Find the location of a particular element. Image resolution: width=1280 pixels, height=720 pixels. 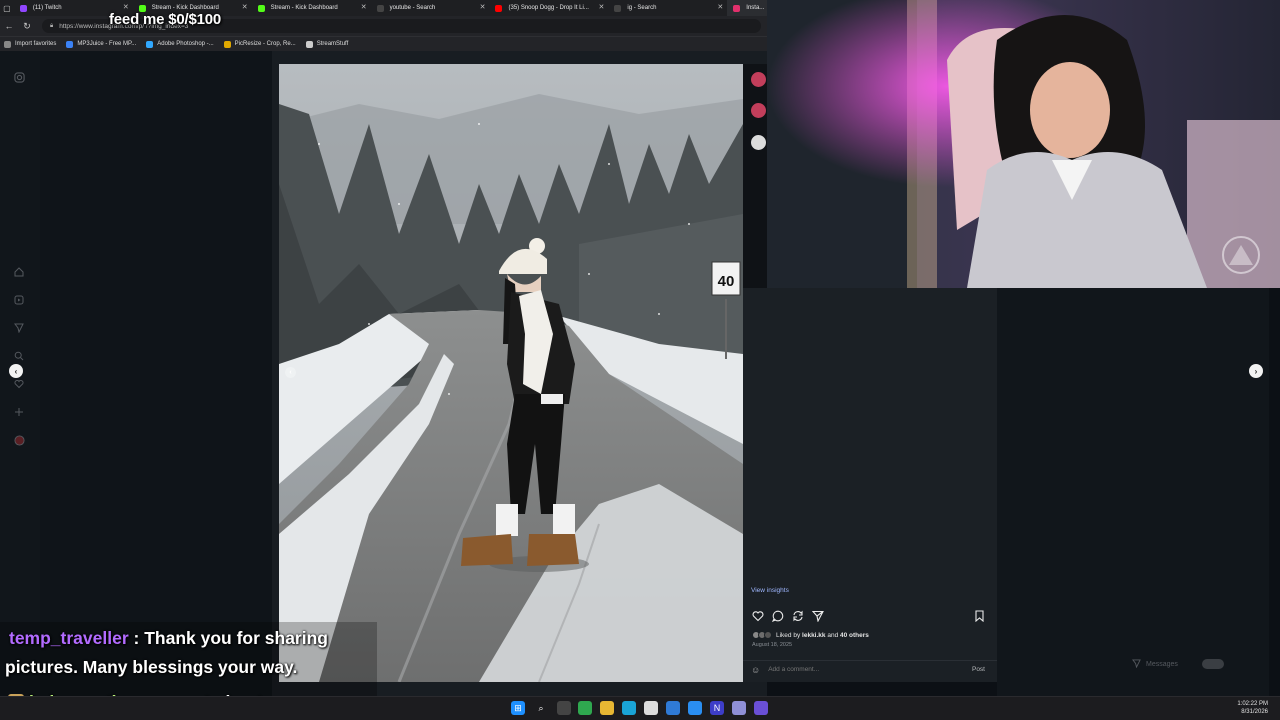

comment-icon is located at coordinates (777, 615).